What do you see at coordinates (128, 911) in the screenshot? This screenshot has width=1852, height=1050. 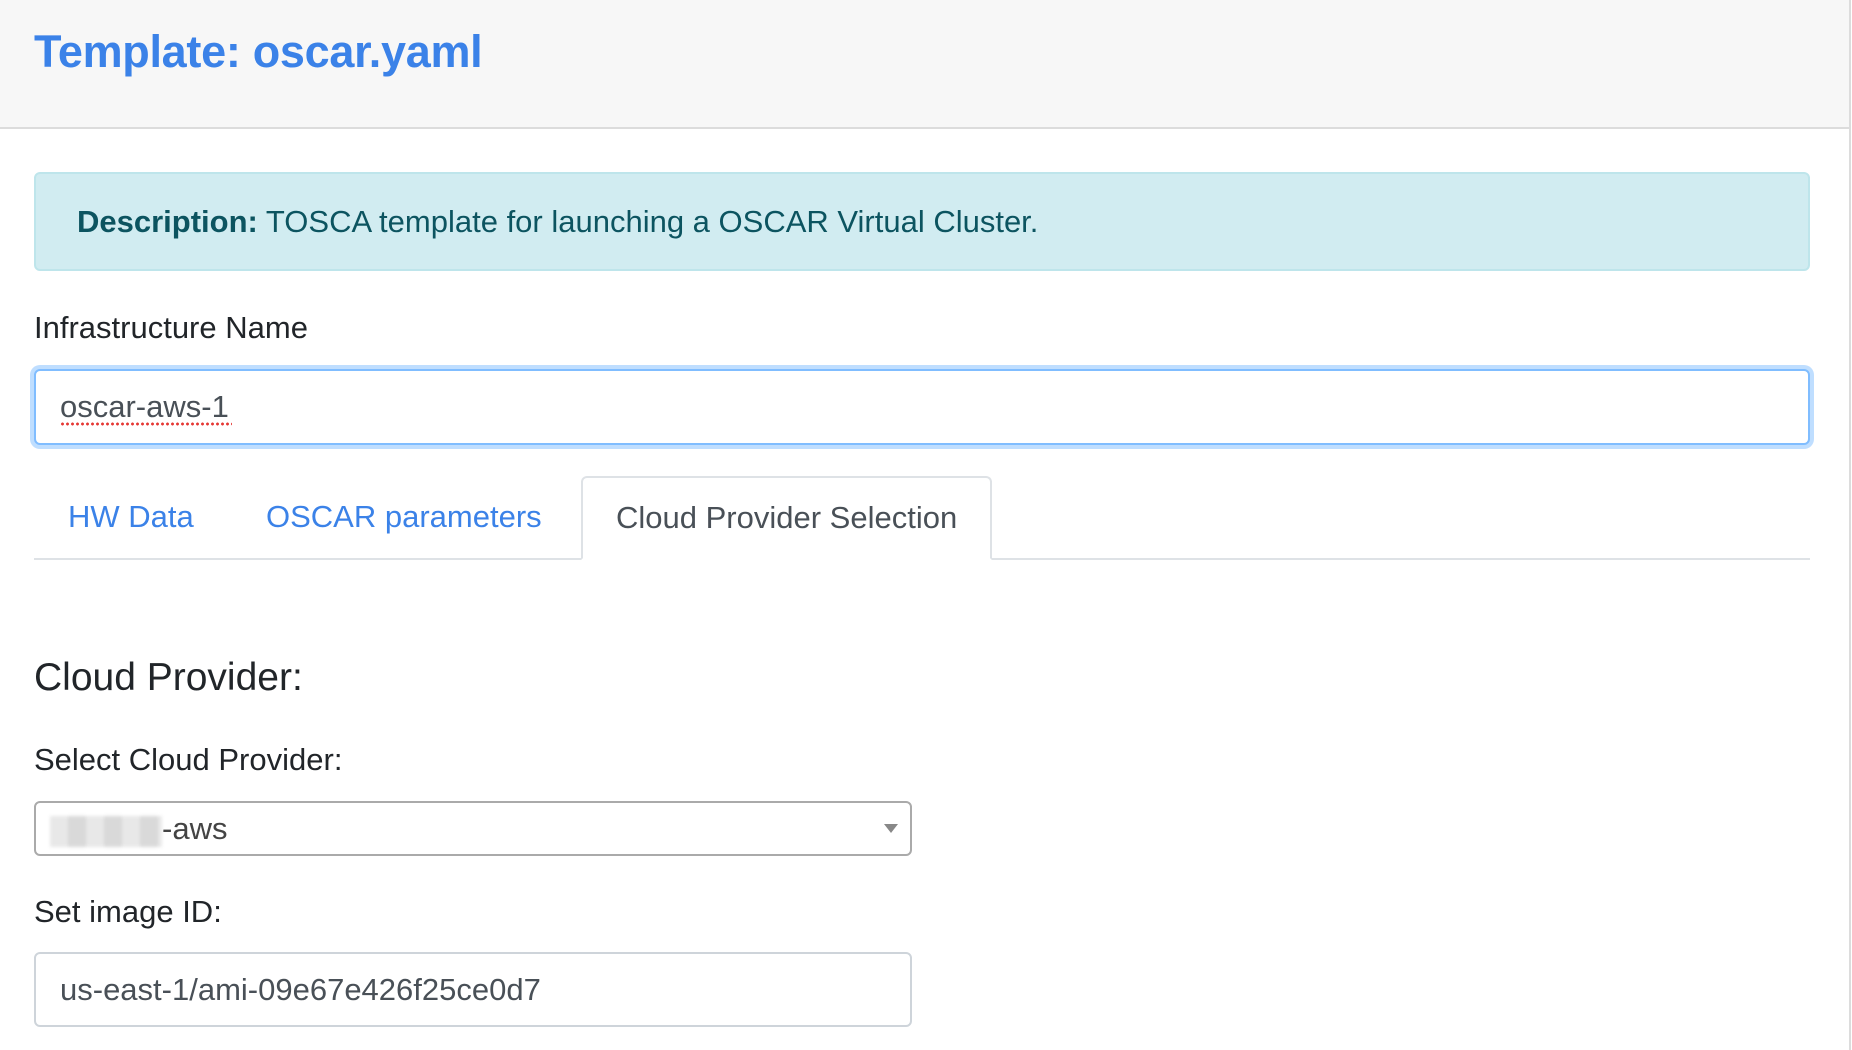 I see `image-id-label: Set image ID:` at bounding box center [128, 911].